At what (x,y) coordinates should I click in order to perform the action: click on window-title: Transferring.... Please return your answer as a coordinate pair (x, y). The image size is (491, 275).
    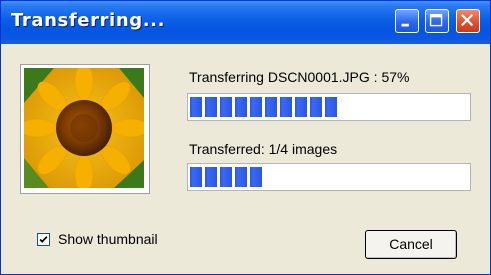
    Looking at the image, I should click on (88, 20).